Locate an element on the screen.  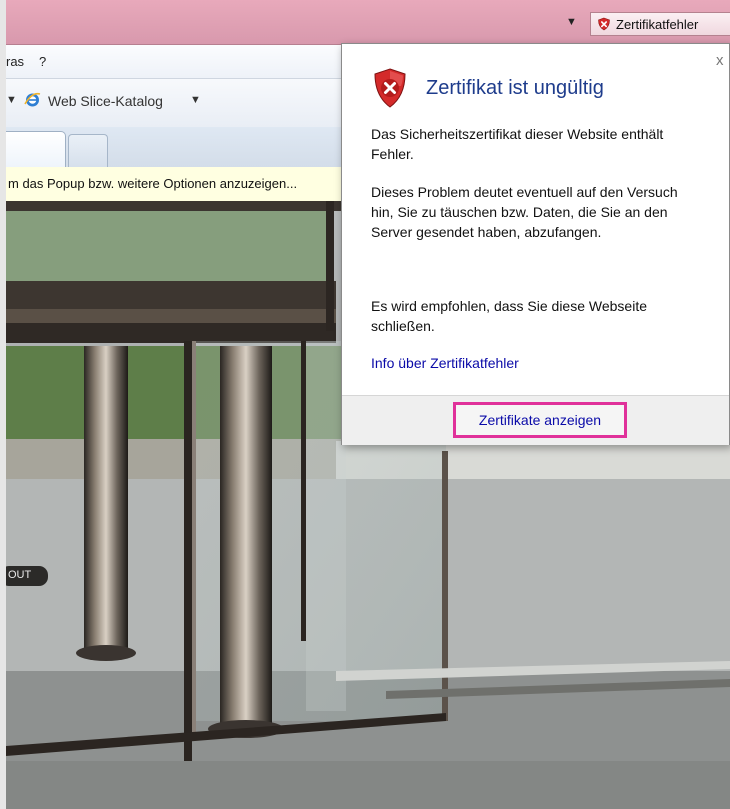
popup-footer: Zertifikate anzeigen is located at coordinates (535, 420).